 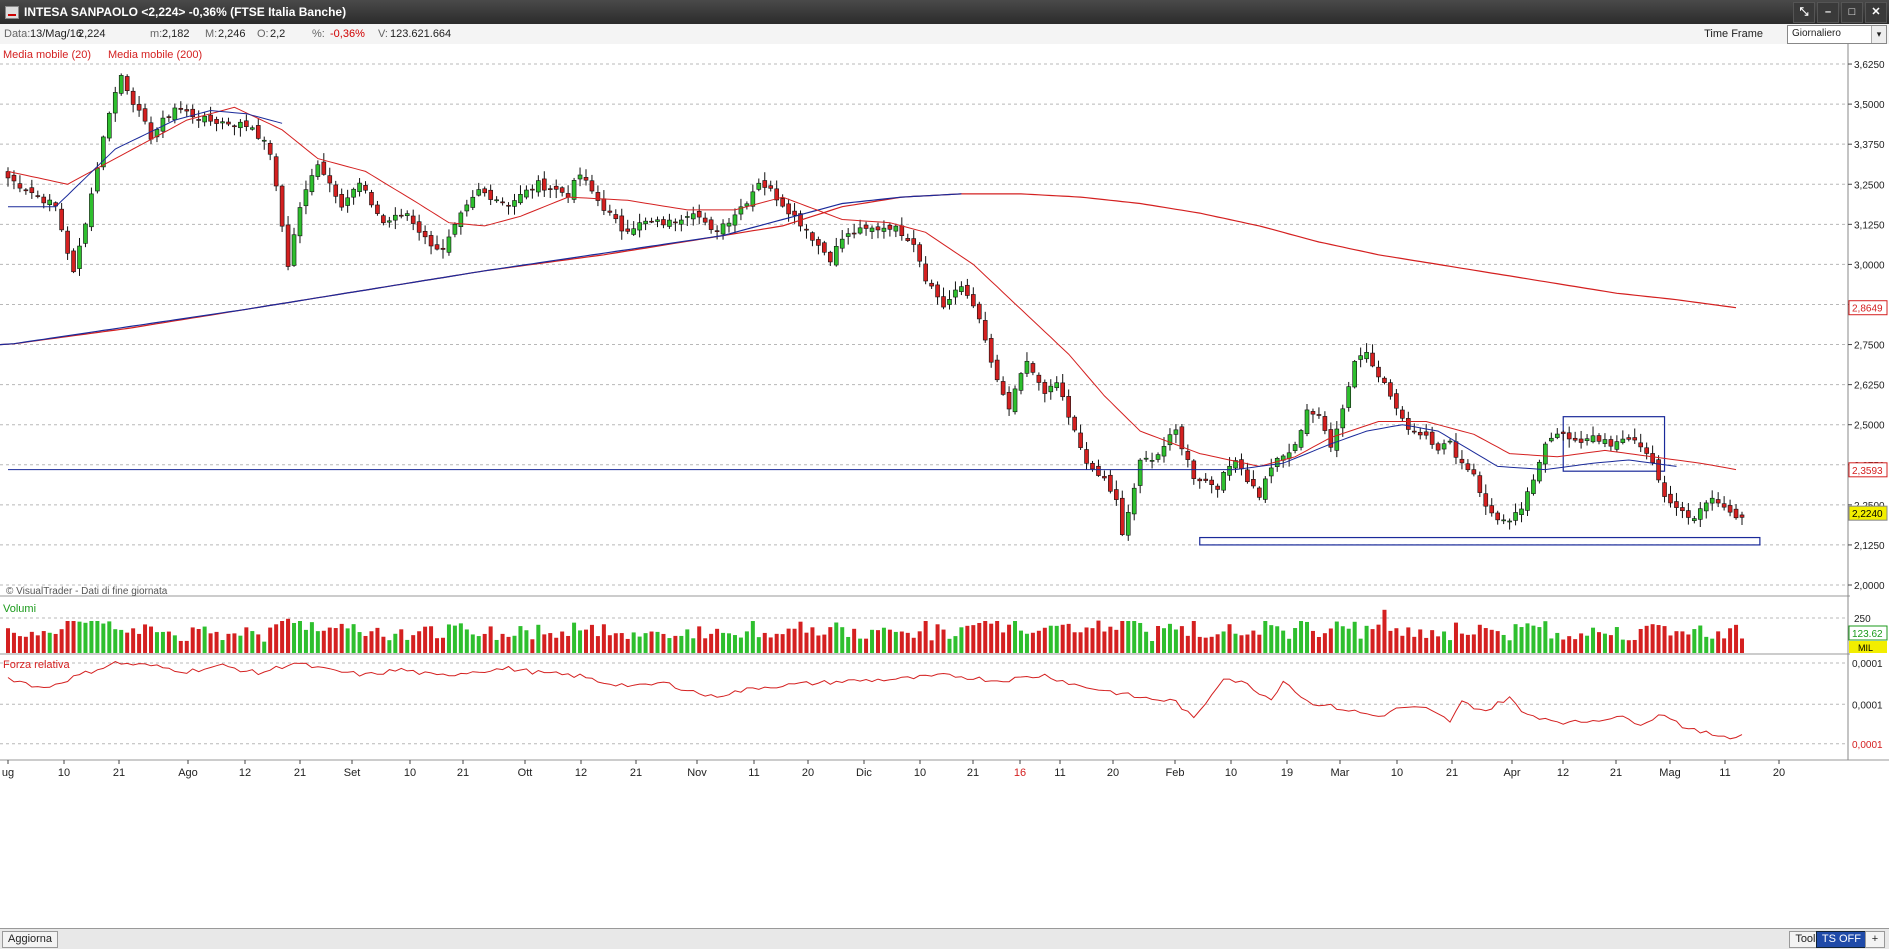 What do you see at coordinates (1867, 745) in the screenshot?
I see `rsi-tick-label: 0,0001` at bounding box center [1867, 745].